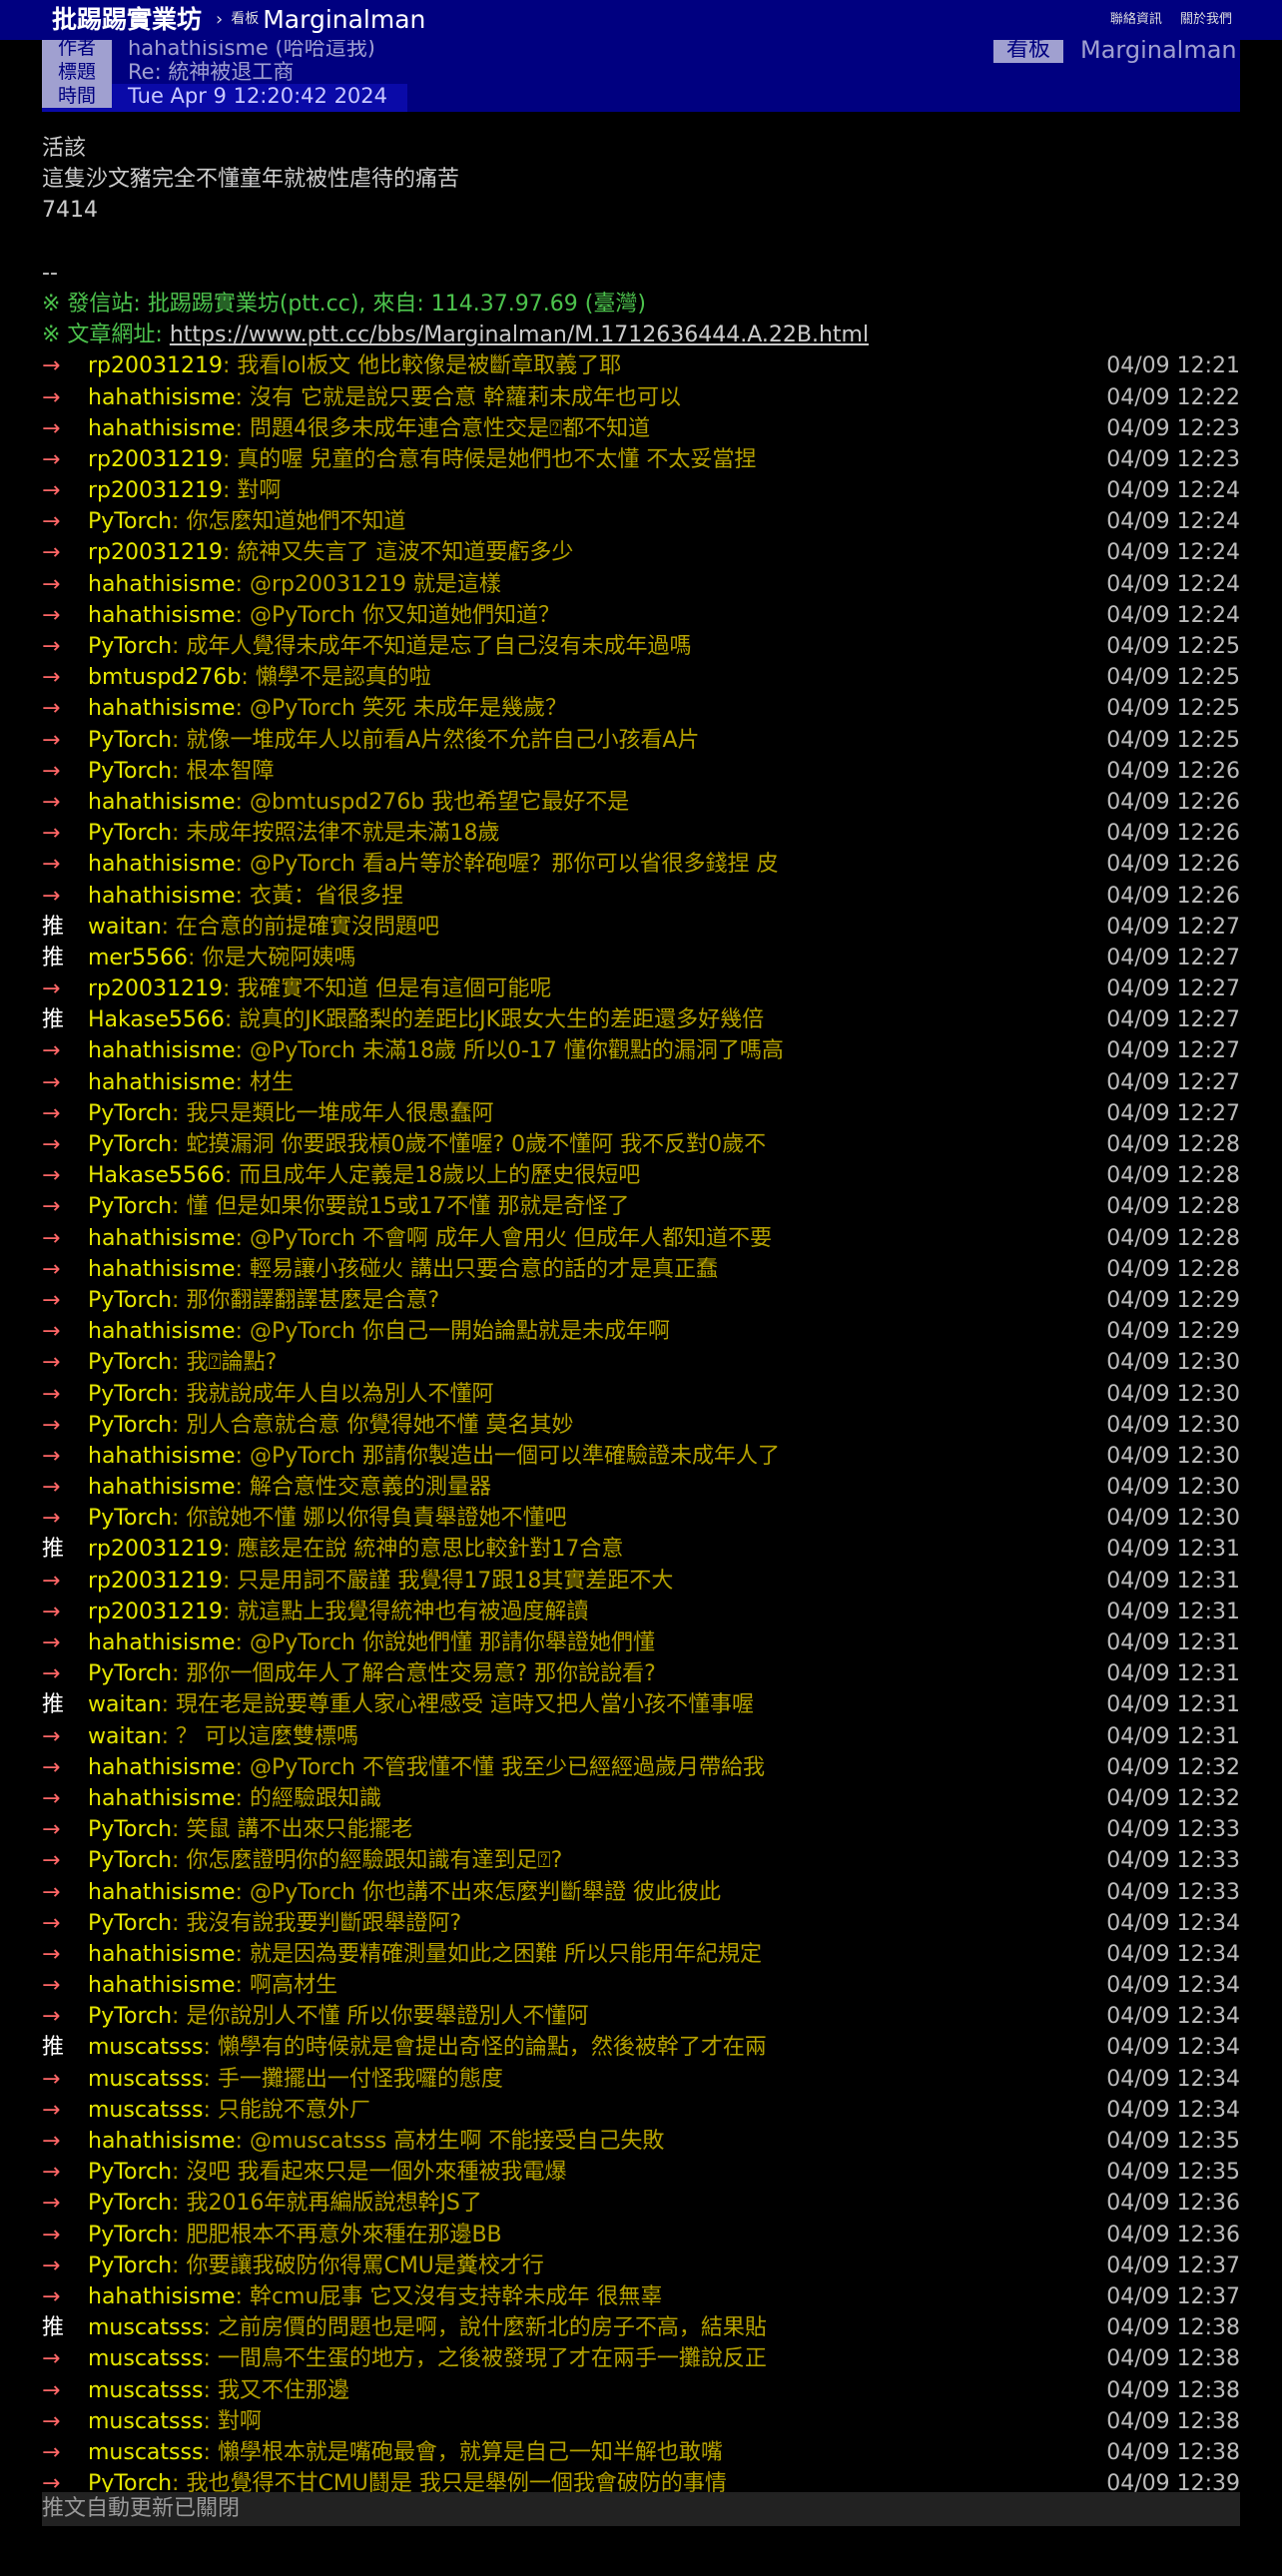  Describe the element at coordinates (641, 1083) in the screenshot. I see `push-row: → hahathisisme: 材生 04/09 12:27` at that location.